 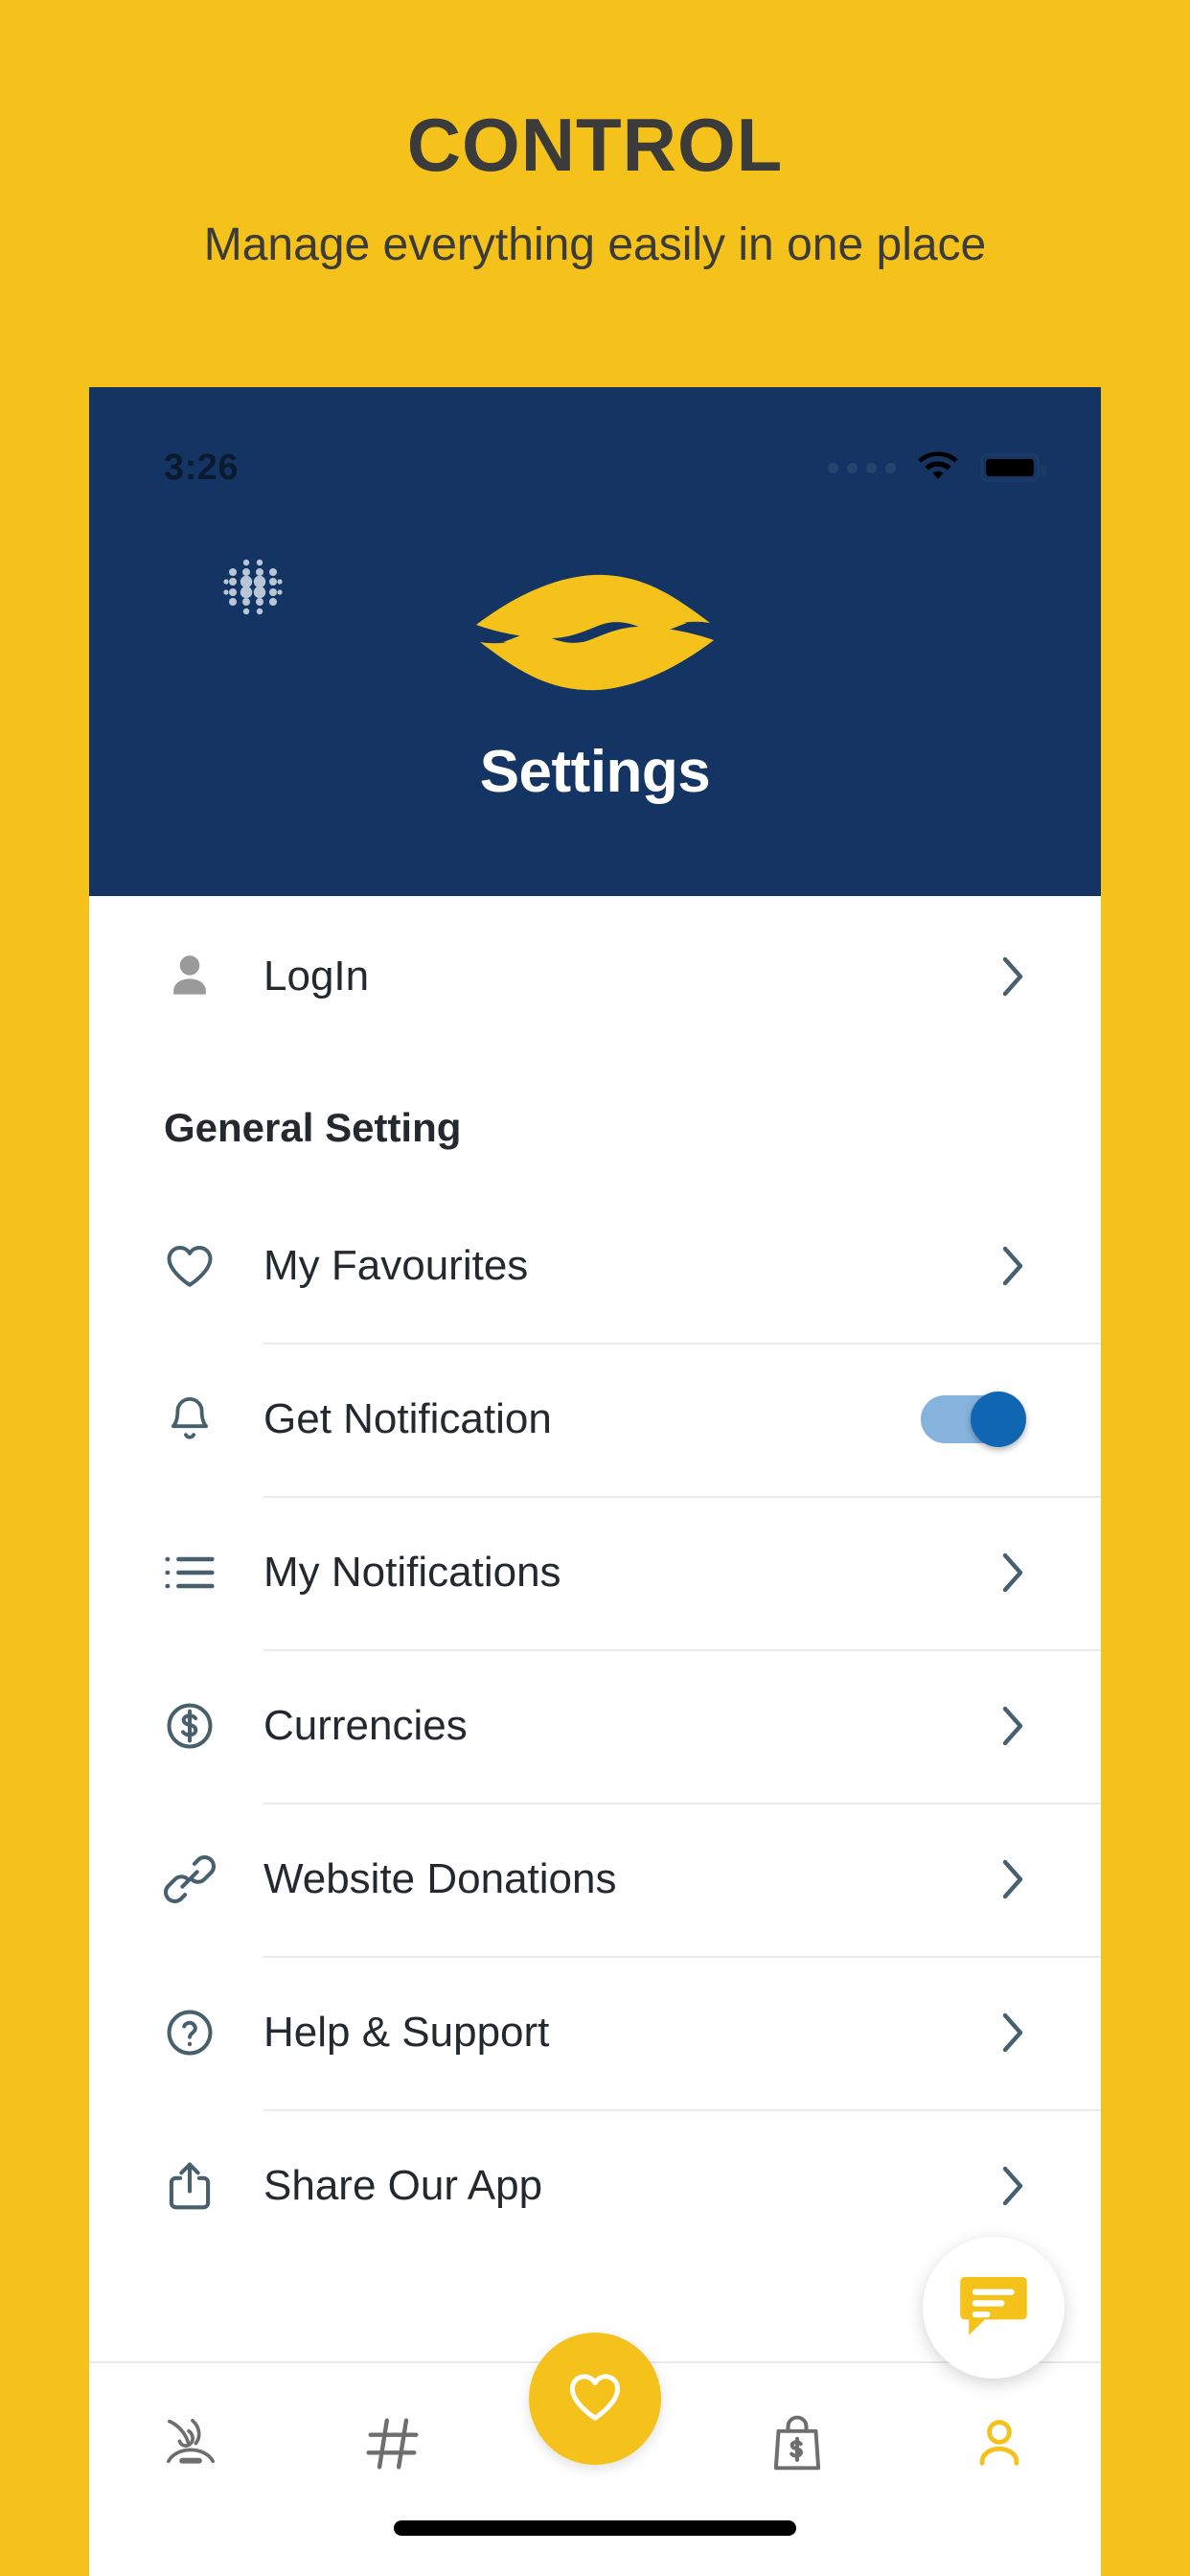 What do you see at coordinates (191, 2446) in the screenshot?
I see `helping-hands-outline-icon` at bounding box center [191, 2446].